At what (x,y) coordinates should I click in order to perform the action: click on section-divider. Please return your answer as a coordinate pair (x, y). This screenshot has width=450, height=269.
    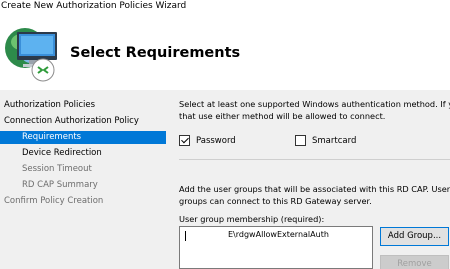
    Looking at the image, I should click on (314, 159).